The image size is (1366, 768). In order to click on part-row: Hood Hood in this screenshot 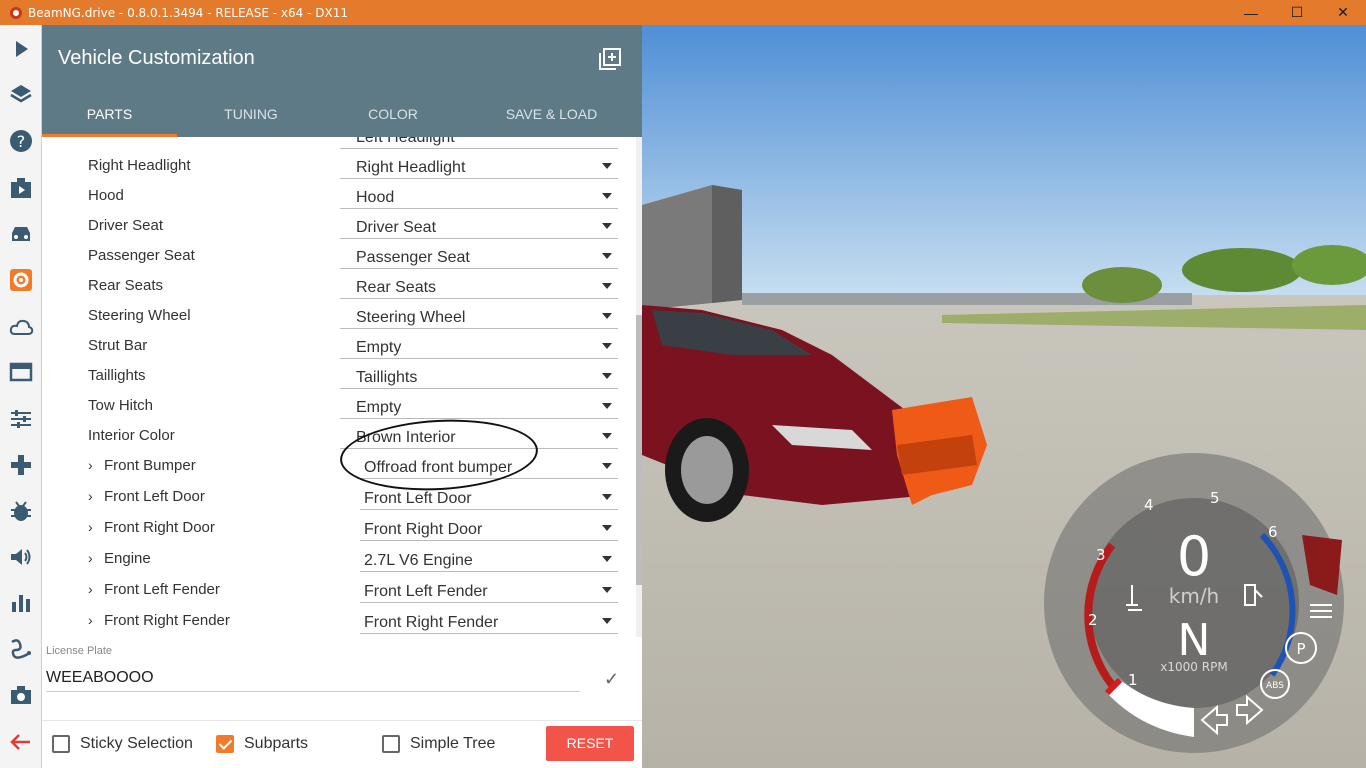, I will do `click(339, 191)`.